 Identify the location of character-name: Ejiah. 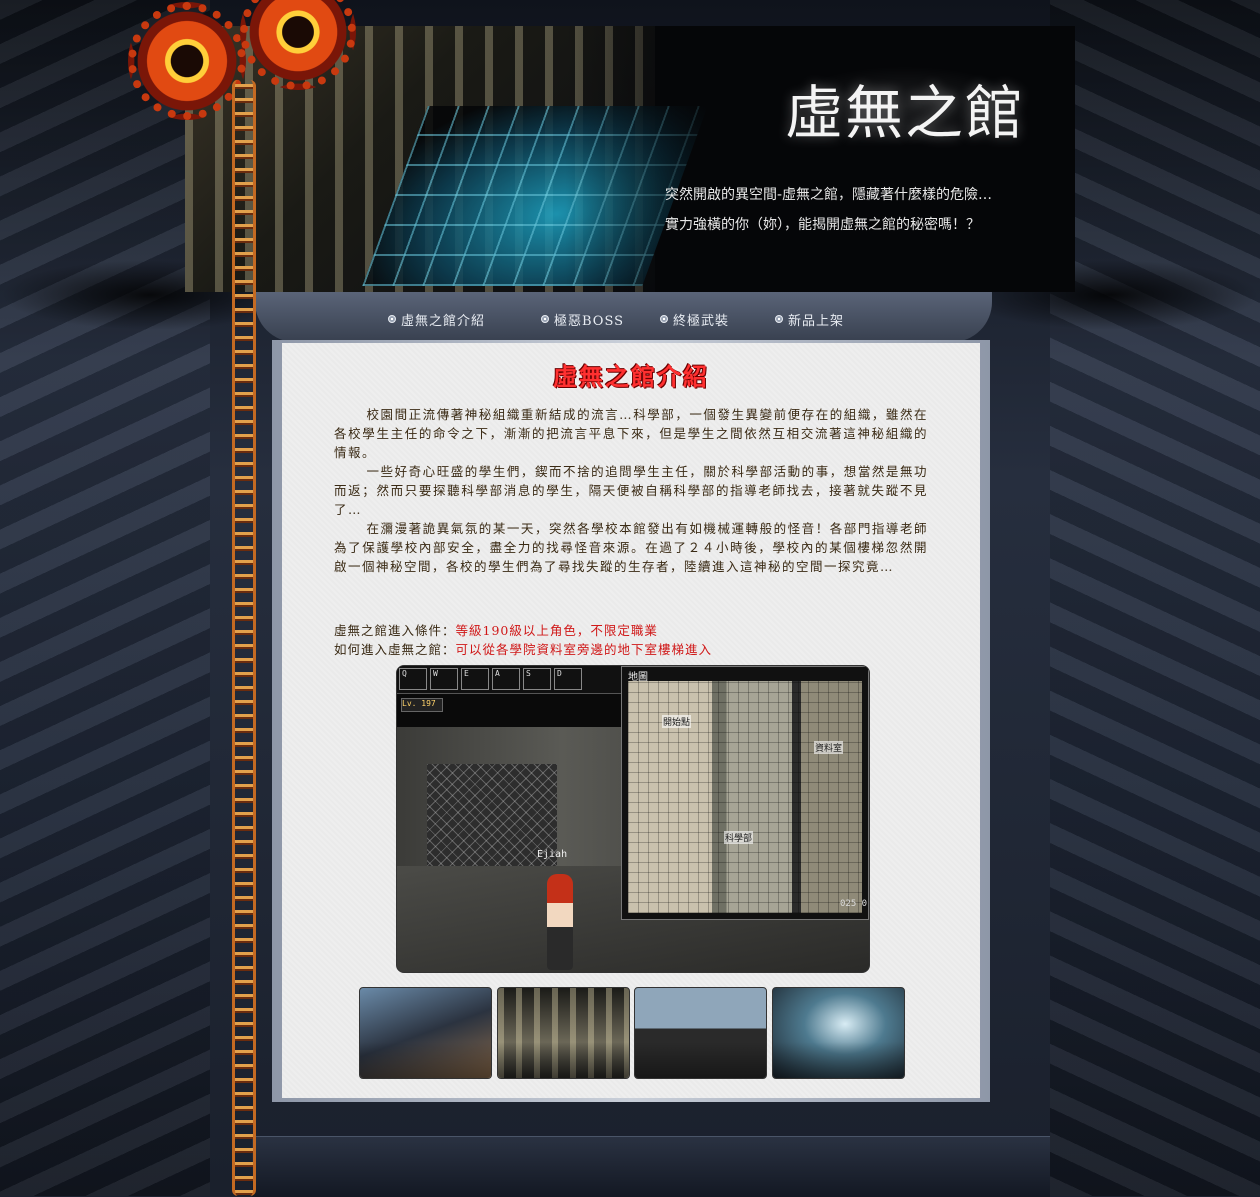
(552, 854).